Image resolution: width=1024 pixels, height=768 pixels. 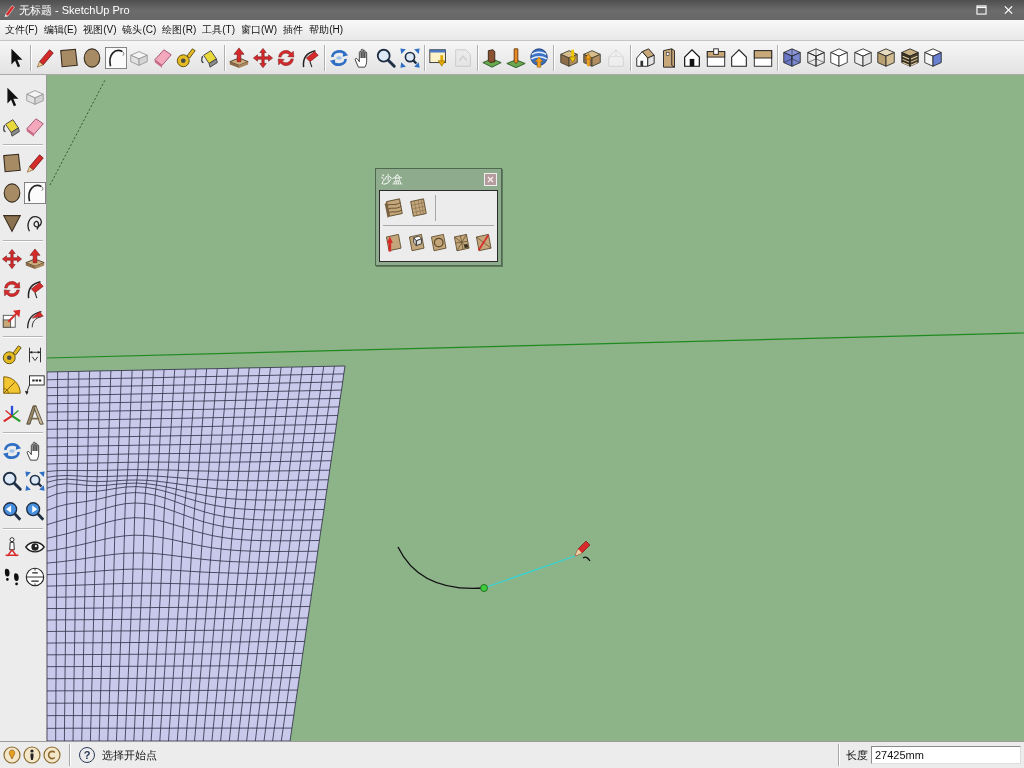 I want to click on label-leader-icon, so click(x=34, y=385).